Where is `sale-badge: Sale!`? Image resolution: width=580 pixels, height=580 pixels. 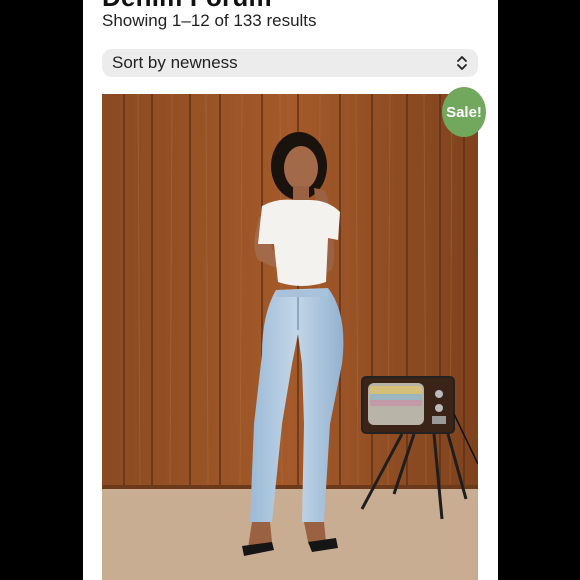
sale-badge: Sale! is located at coordinates (464, 112).